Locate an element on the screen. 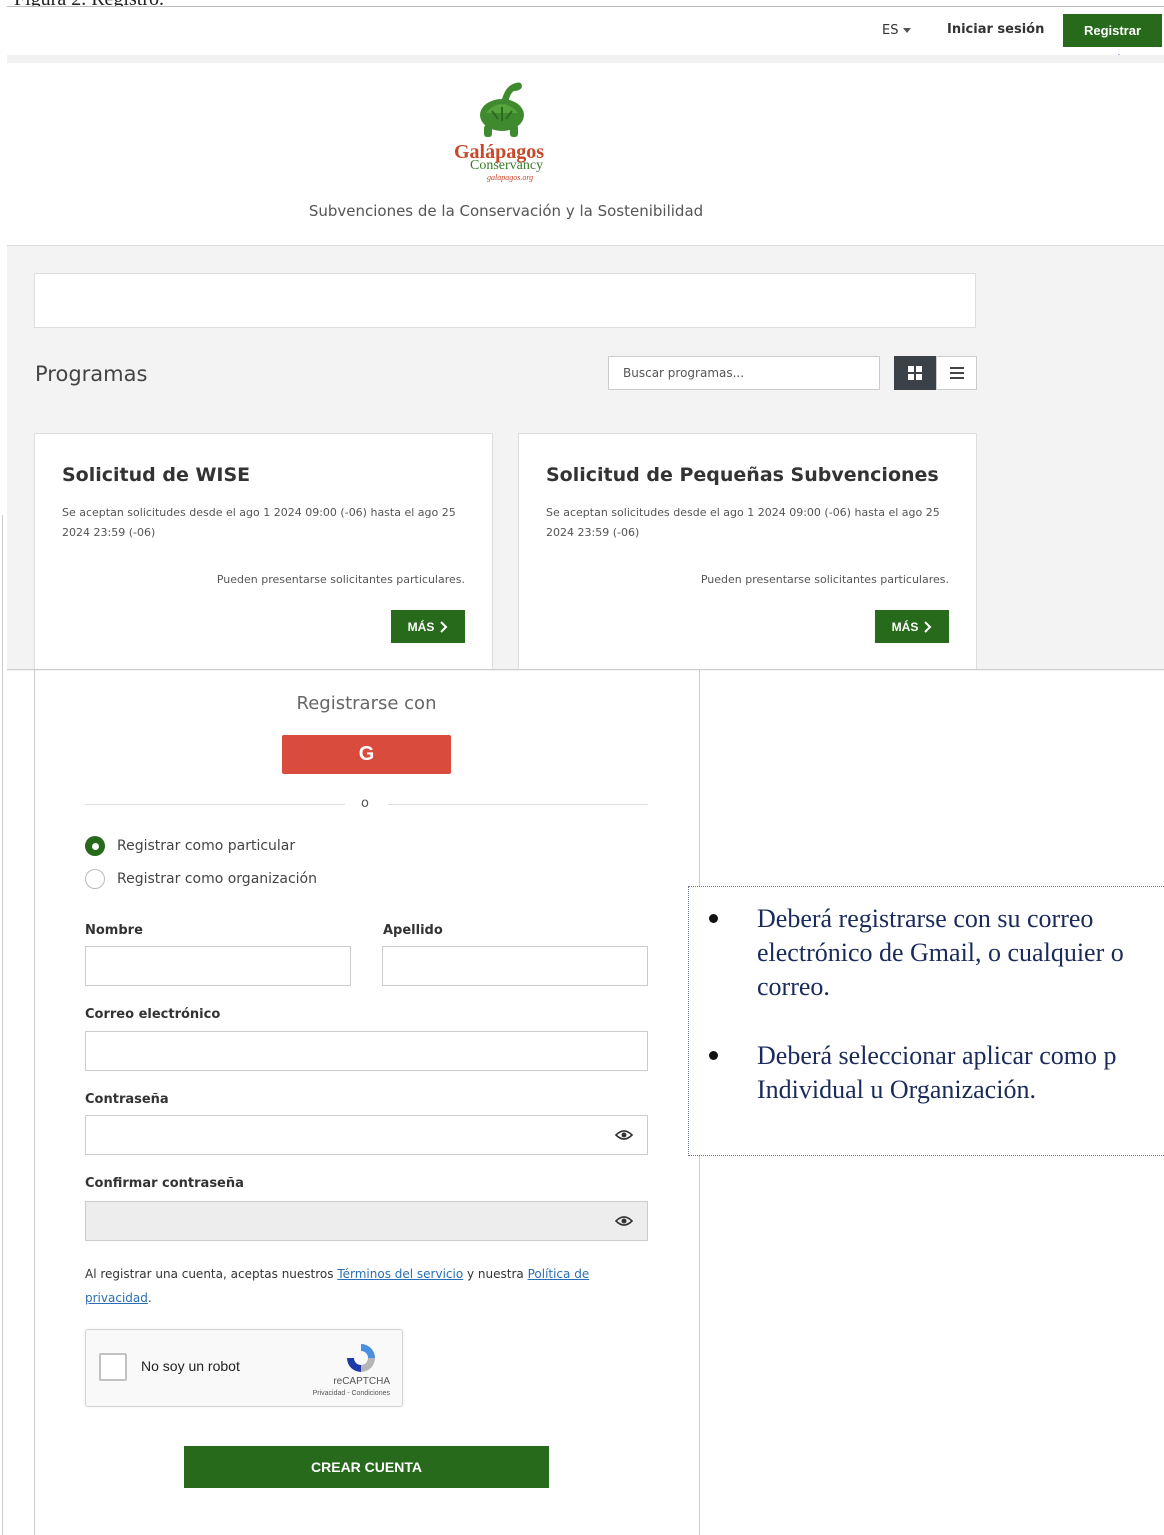 The image size is (1164, 1535). recaptcha-checkbox is located at coordinates (113, 1367).